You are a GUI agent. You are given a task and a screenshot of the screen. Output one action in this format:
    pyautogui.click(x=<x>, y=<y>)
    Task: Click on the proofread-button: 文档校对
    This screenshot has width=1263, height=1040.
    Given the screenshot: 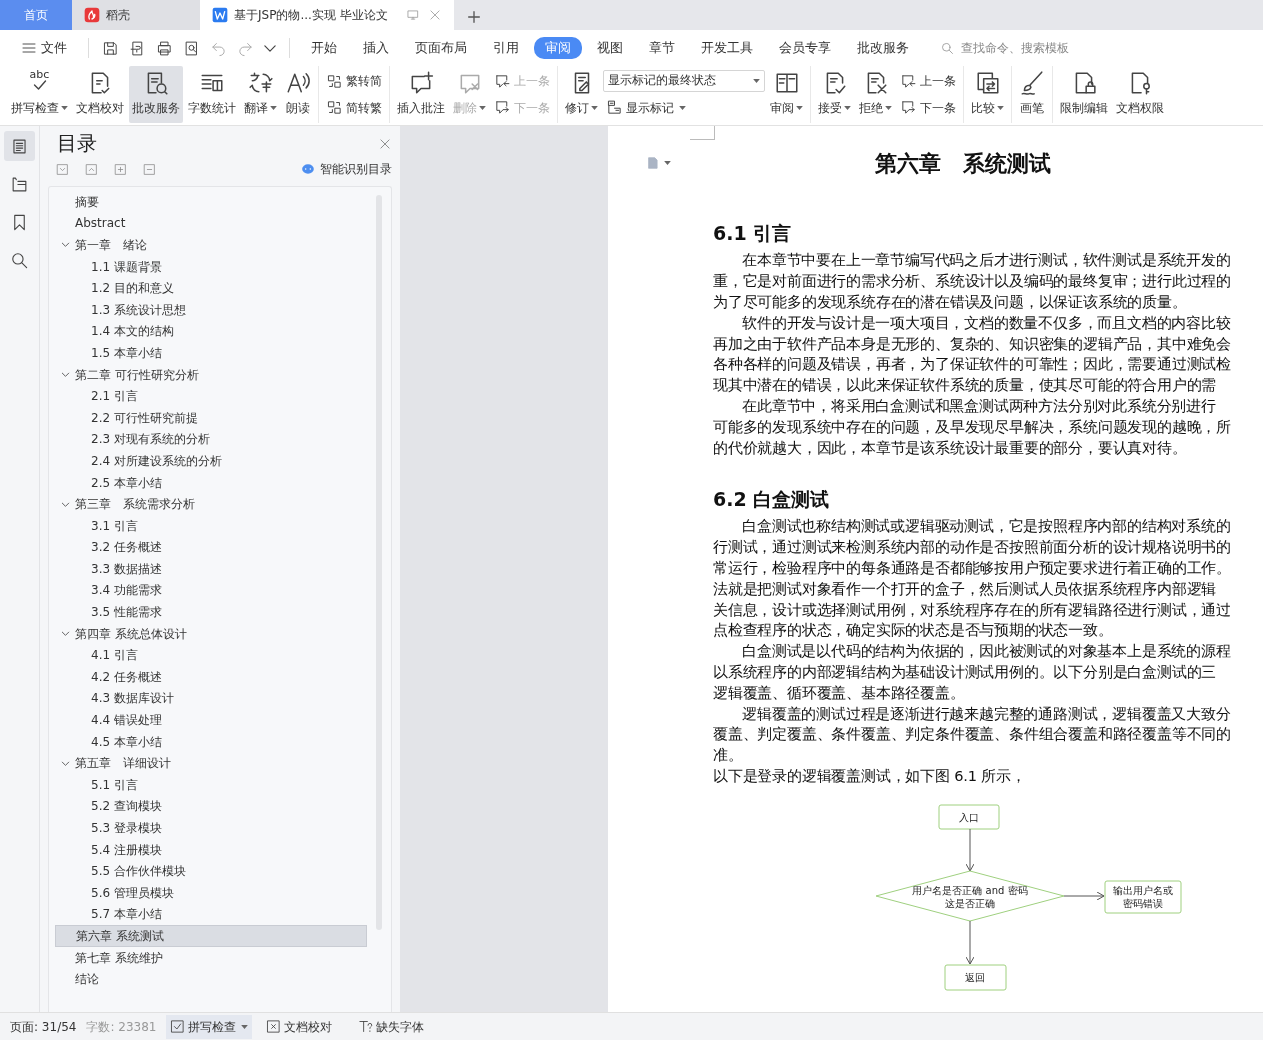 What is the action you would take?
    pyautogui.click(x=299, y=1026)
    